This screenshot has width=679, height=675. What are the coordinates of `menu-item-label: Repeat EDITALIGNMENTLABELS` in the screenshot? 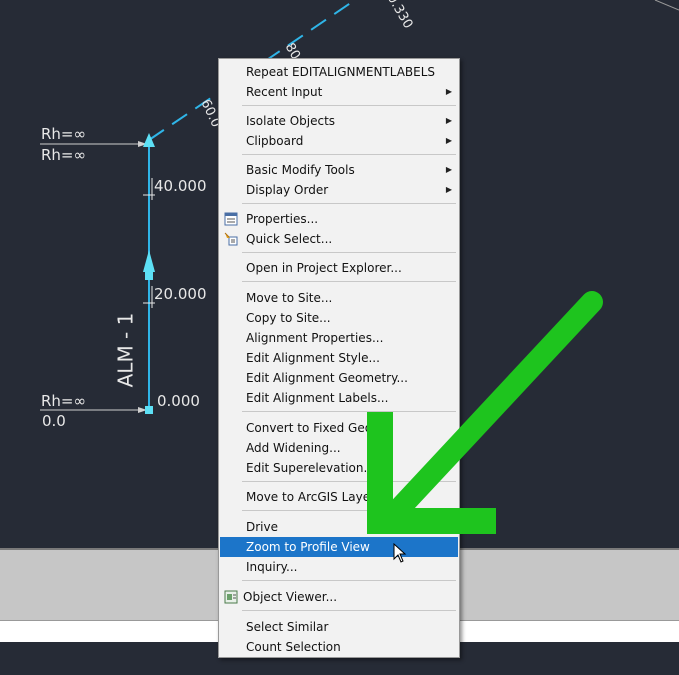 It's located at (341, 72).